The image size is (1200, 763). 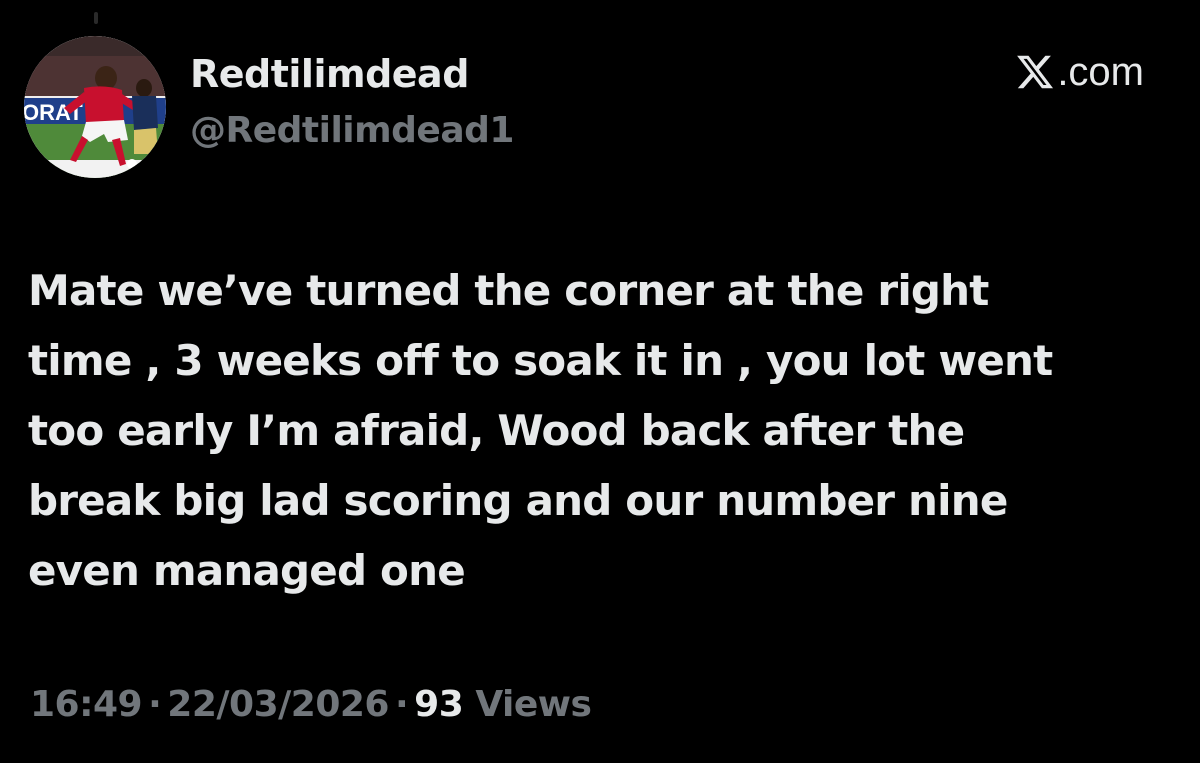 What do you see at coordinates (1035, 72) in the screenshot?
I see `x-logo-icon` at bounding box center [1035, 72].